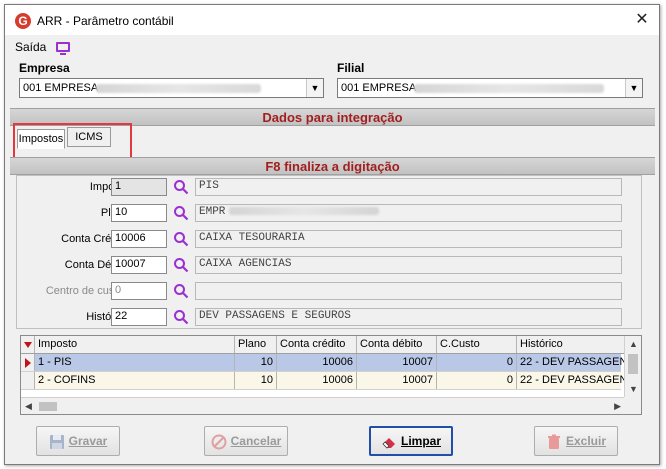 The height and width of the screenshot is (469, 666). What do you see at coordinates (633, 344) in the screenshot?
I see `scroll-up-icon: ▲` at bounding box center [633, 344].